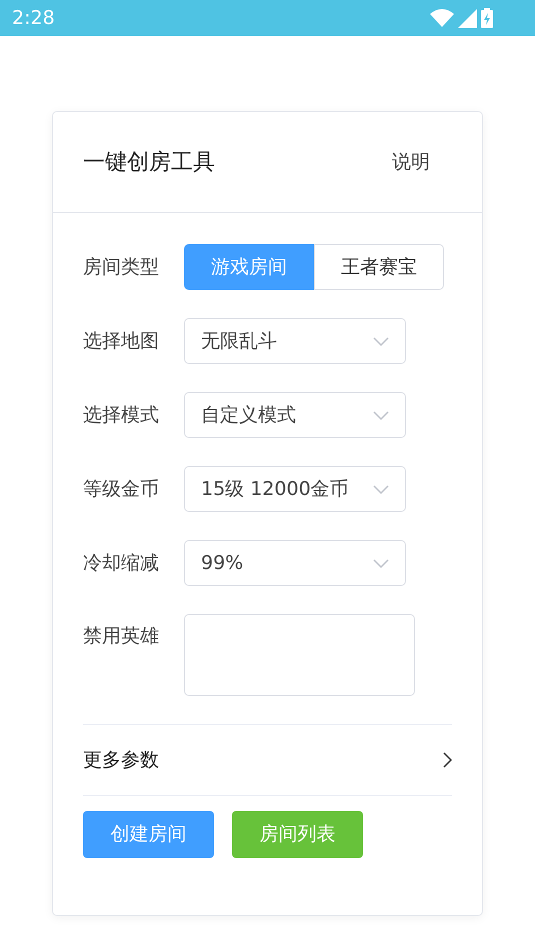 The width and height of the screenshot is (535, 951). Describe the element at coordinates (411, 162) in the screenshot. I see `help-link: 说明` at that location.